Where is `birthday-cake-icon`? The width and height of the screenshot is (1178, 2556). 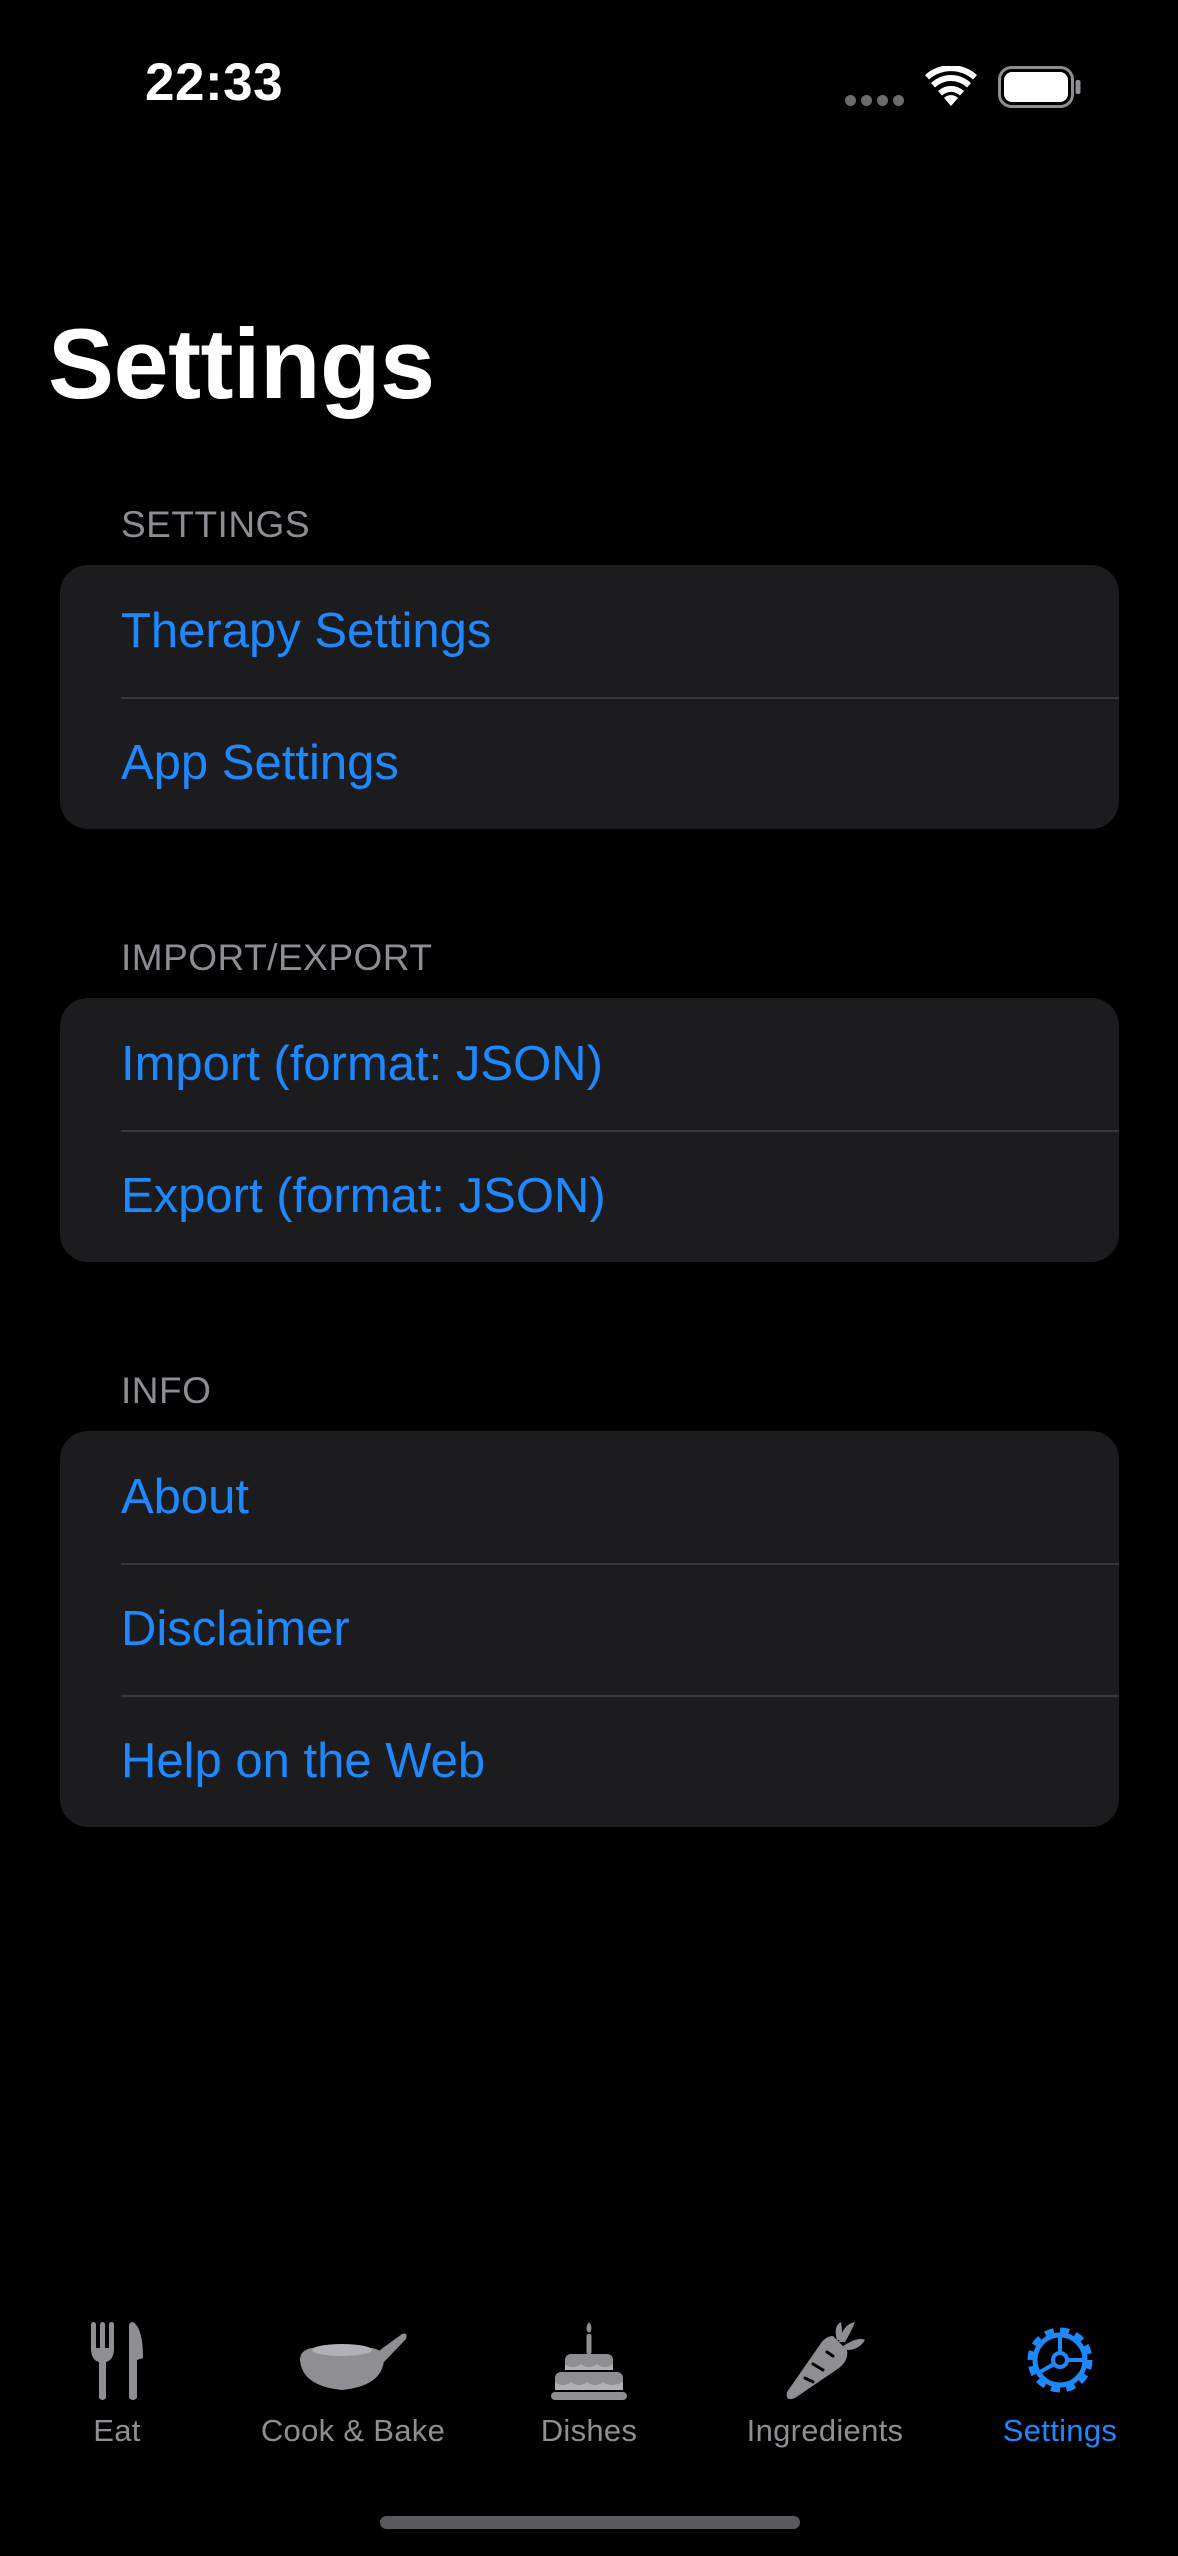 birthday-cake-icon is located at coordinates (589, 2361).